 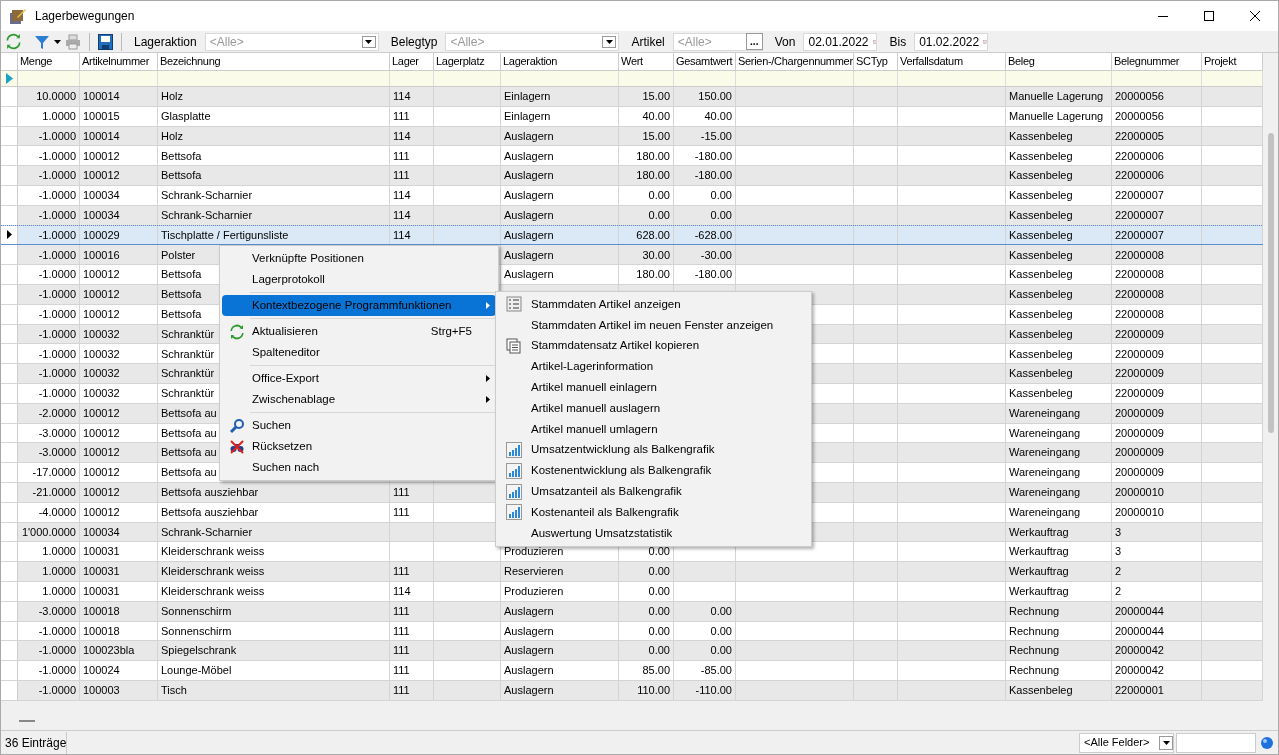 I want to click on table-cell-text: 100015, so click(x=101, y=116).